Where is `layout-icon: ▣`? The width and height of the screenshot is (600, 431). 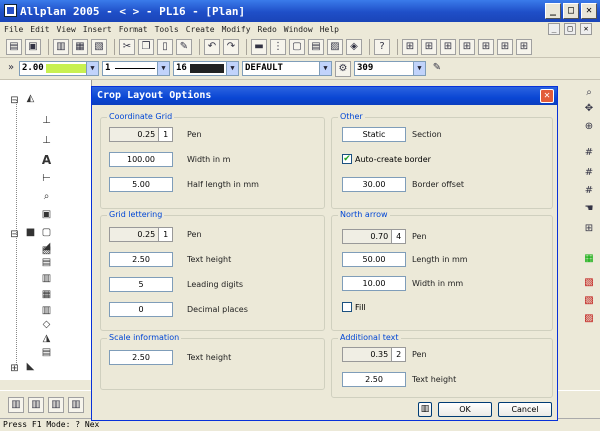
layout-icon: ▣ is located at coordinates (46, 214).